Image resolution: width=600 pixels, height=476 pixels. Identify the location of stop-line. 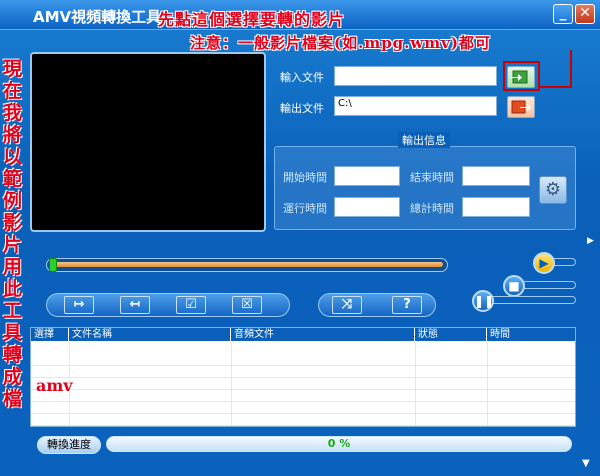
(549, 285).